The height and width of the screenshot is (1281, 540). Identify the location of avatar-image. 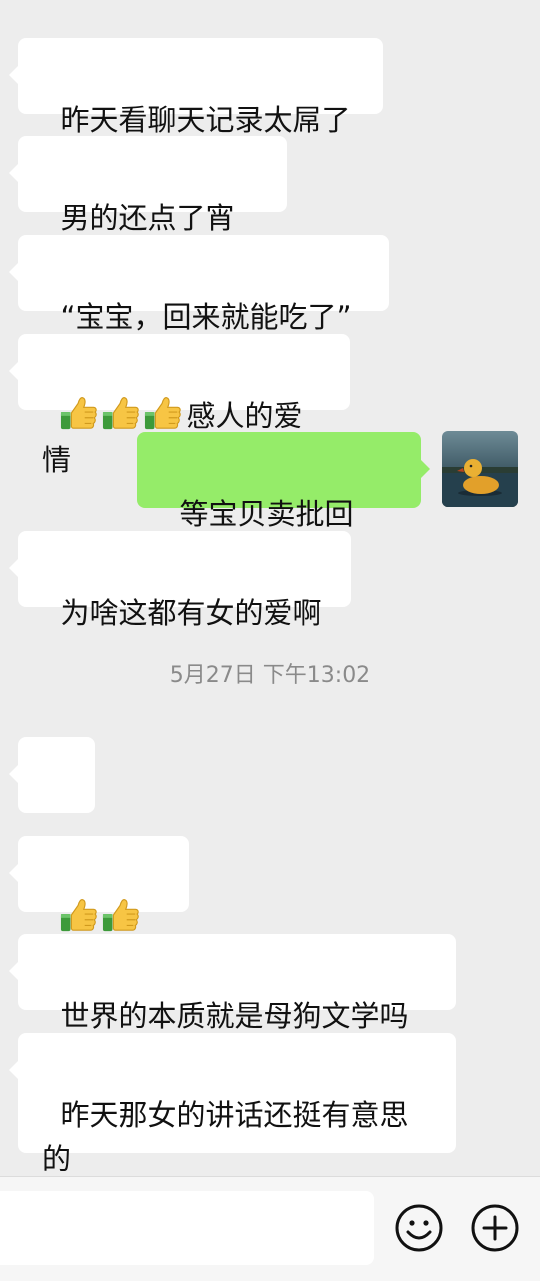
(480, 469).